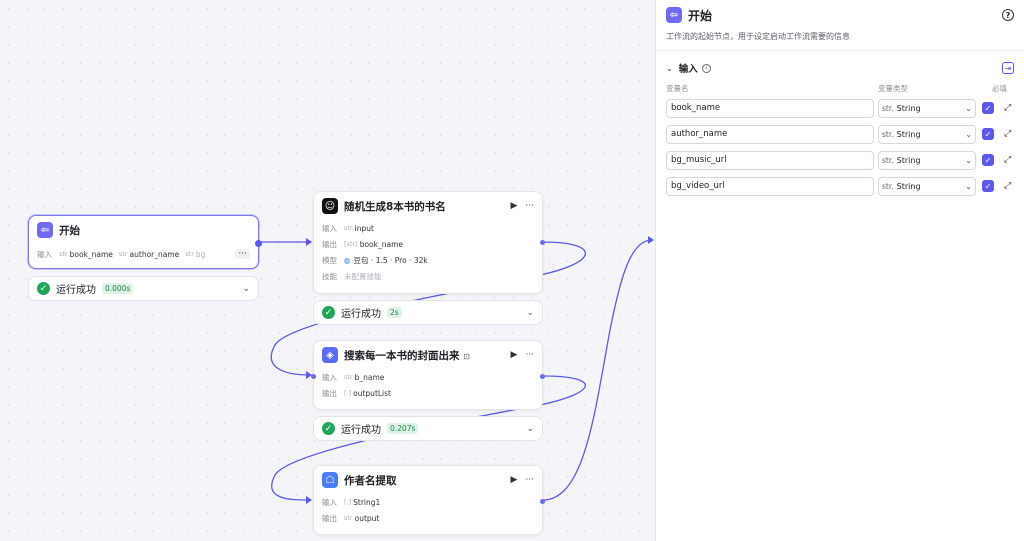 Image resolution: width=1024 pixels, height=541 pixels. Describe the element at coordinates (370, 480) in the screenshot. I see `extract-node-title: 作者名提取` at that location.